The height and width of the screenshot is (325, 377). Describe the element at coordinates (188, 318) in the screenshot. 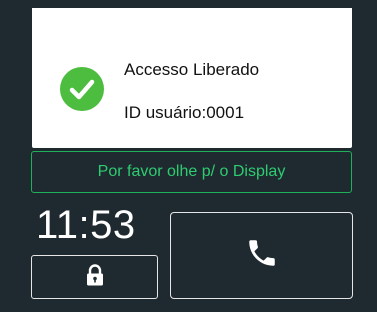

I see `bottom-bezel` at that location.